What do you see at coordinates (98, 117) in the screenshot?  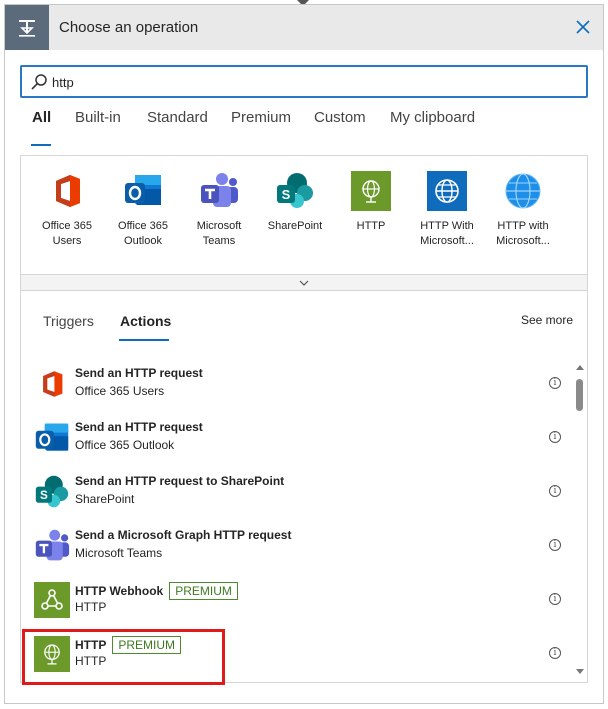 I see `tab-built-in: Built-in` at bounding box center [98, 117].